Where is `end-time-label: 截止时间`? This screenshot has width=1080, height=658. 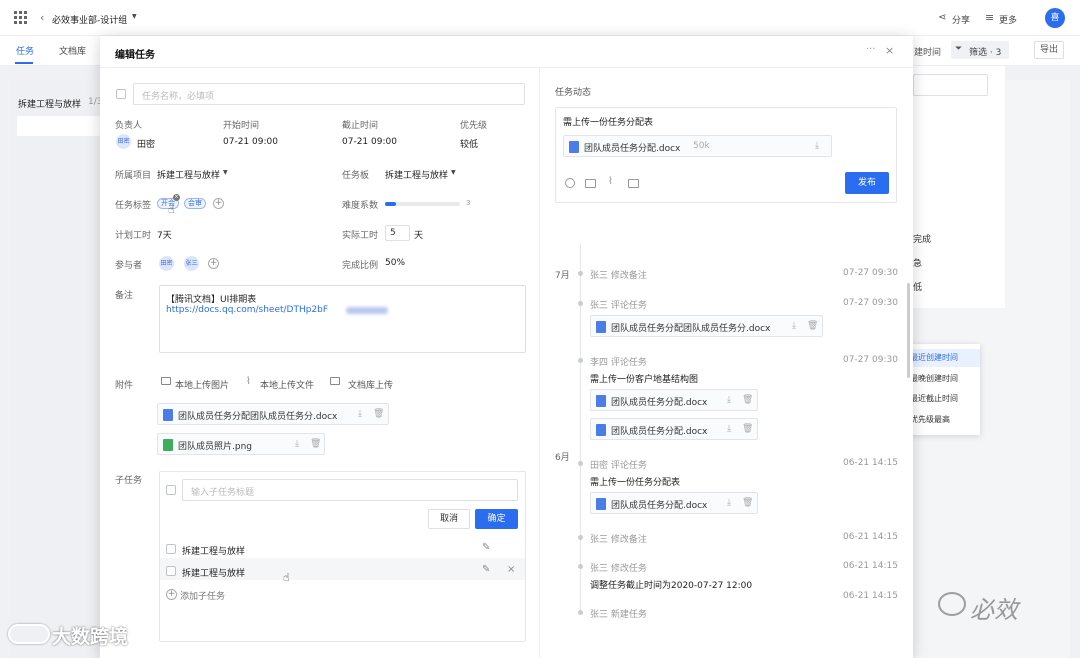
end-time-label: 截止时间 is located at coordinates (360, 126).